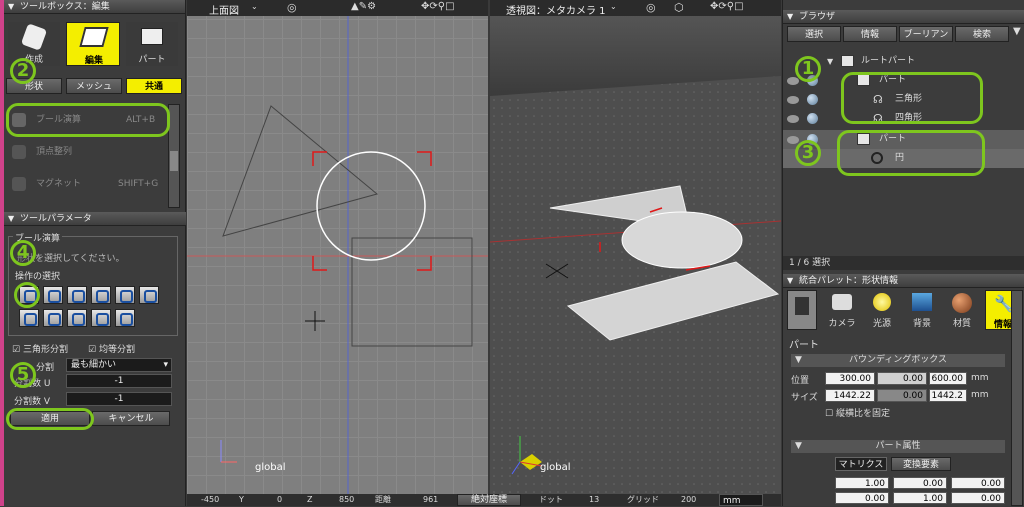  Describe the element at coordinates (555, 467) in the screenshot. I see `persp-view-axis-label: global` at that location.